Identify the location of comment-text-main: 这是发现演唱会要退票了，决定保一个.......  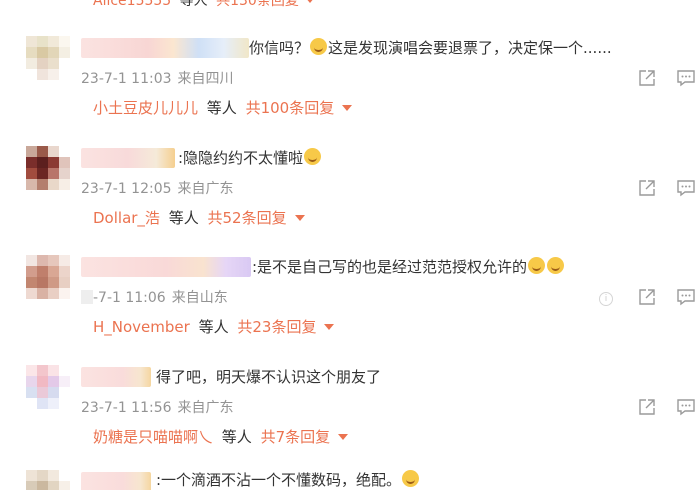
(470, 48).